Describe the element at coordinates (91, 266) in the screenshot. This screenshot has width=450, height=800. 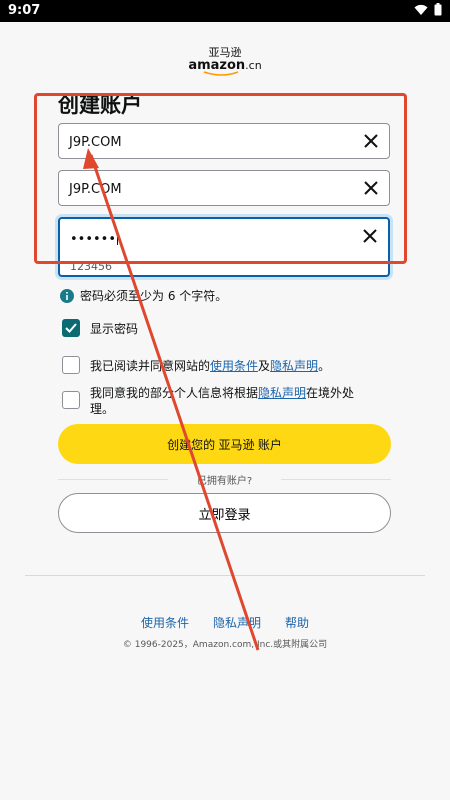
I see `password-plain-text: 123456` at that location.